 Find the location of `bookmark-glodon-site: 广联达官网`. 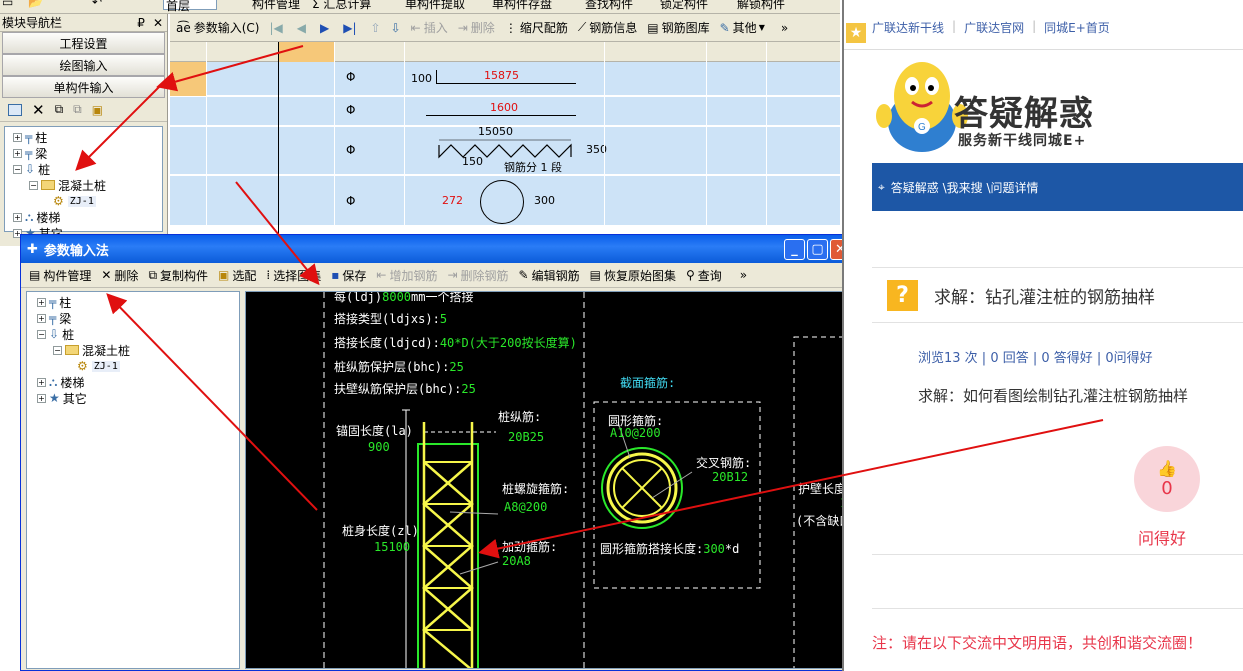

bookmark-glodon-site: 广联达官网 is located at coordinates (994, 27).